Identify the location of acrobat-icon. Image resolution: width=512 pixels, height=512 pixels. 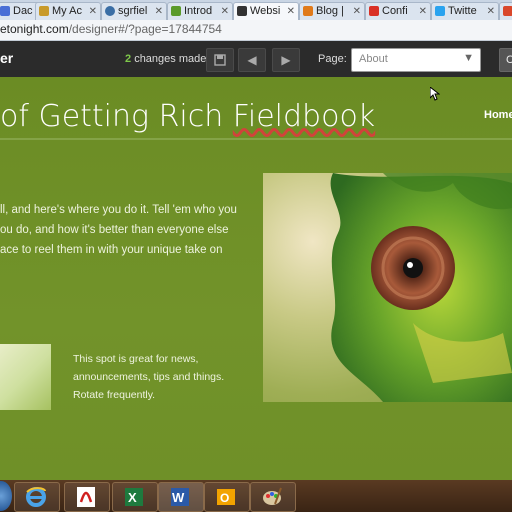
(86, 497).